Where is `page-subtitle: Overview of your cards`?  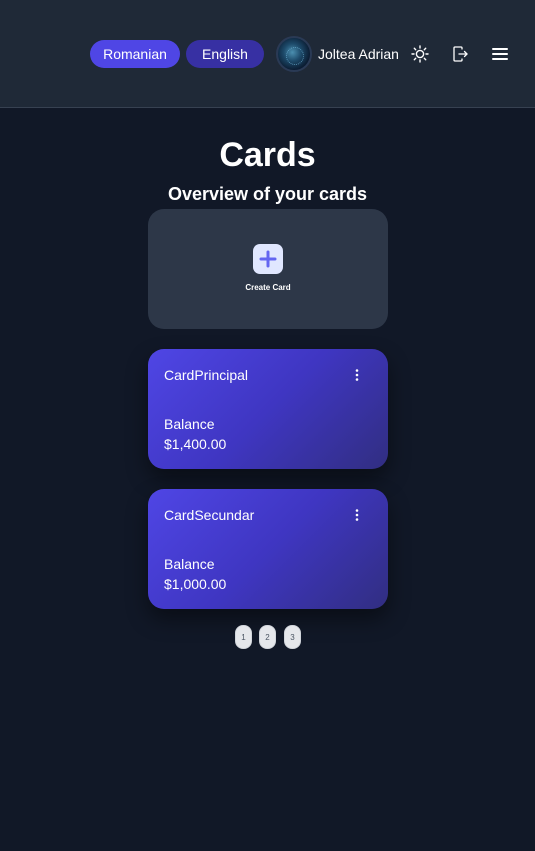 page-subtitle: Overview of your cards is located at coordinates (267, 194).